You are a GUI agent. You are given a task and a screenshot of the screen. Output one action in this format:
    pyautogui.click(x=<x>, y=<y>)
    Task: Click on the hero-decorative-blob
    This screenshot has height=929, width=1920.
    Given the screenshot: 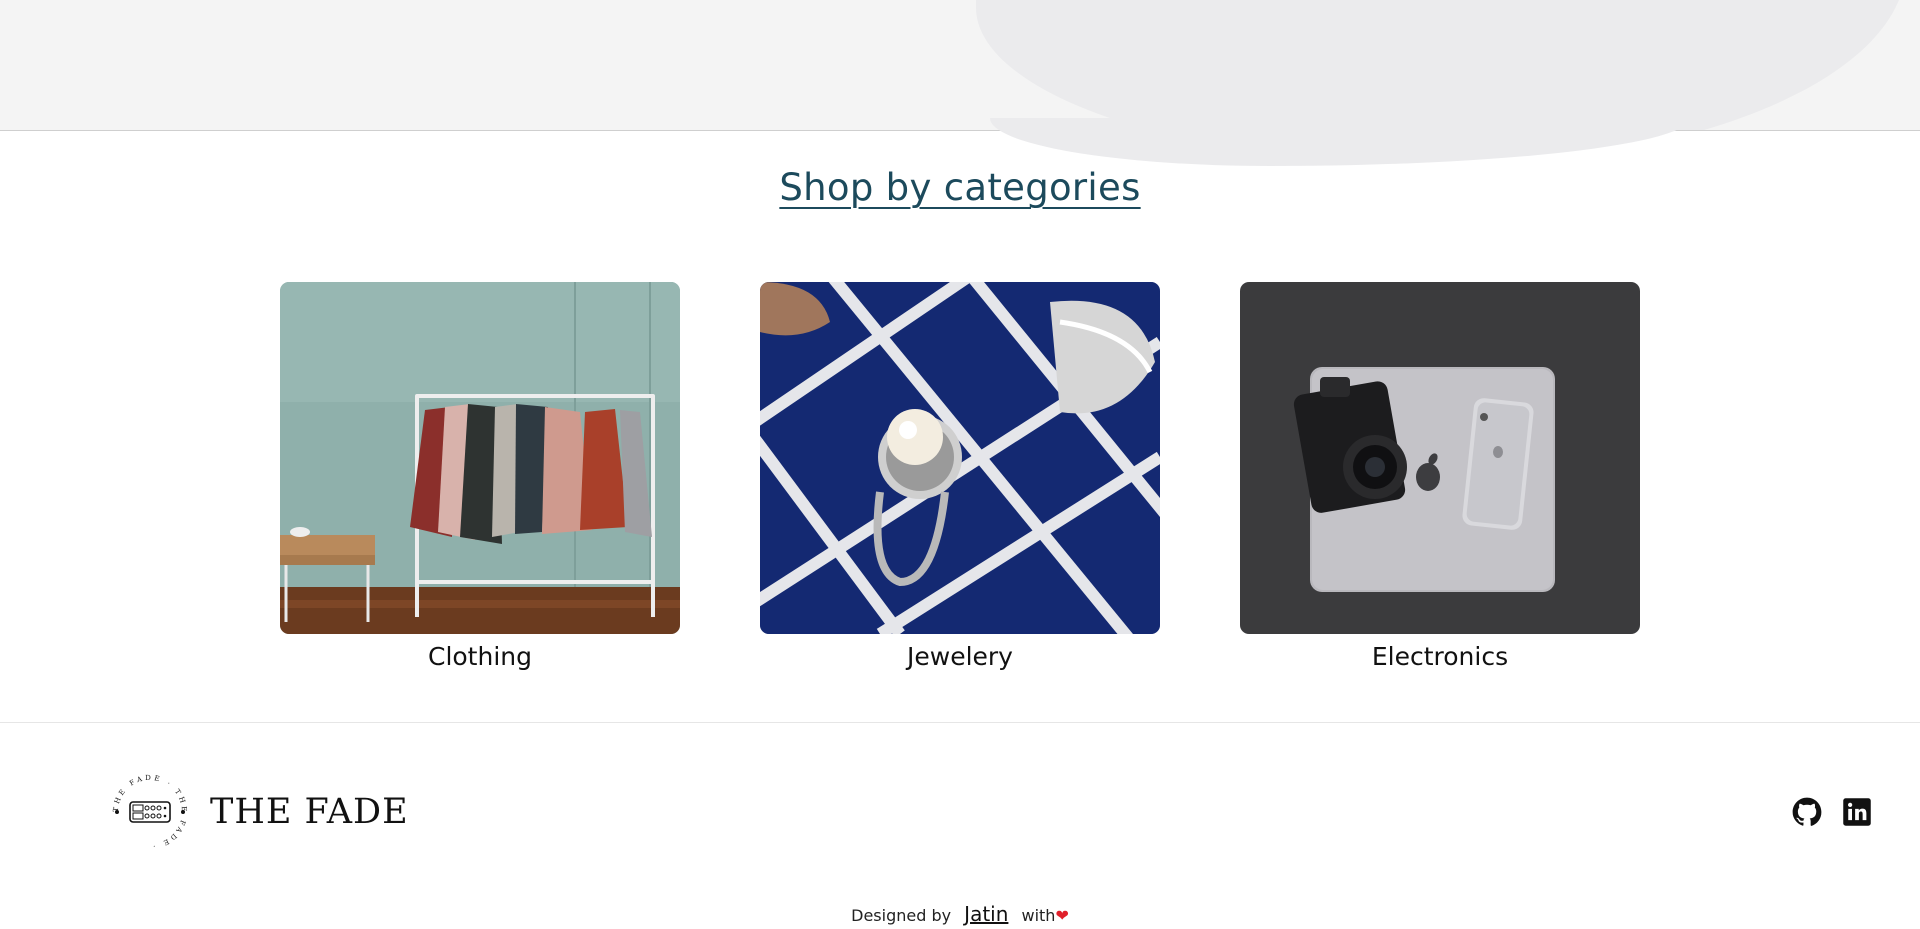 What is the action you would take?
    pyautogui.click(x=1441, y=65)
    